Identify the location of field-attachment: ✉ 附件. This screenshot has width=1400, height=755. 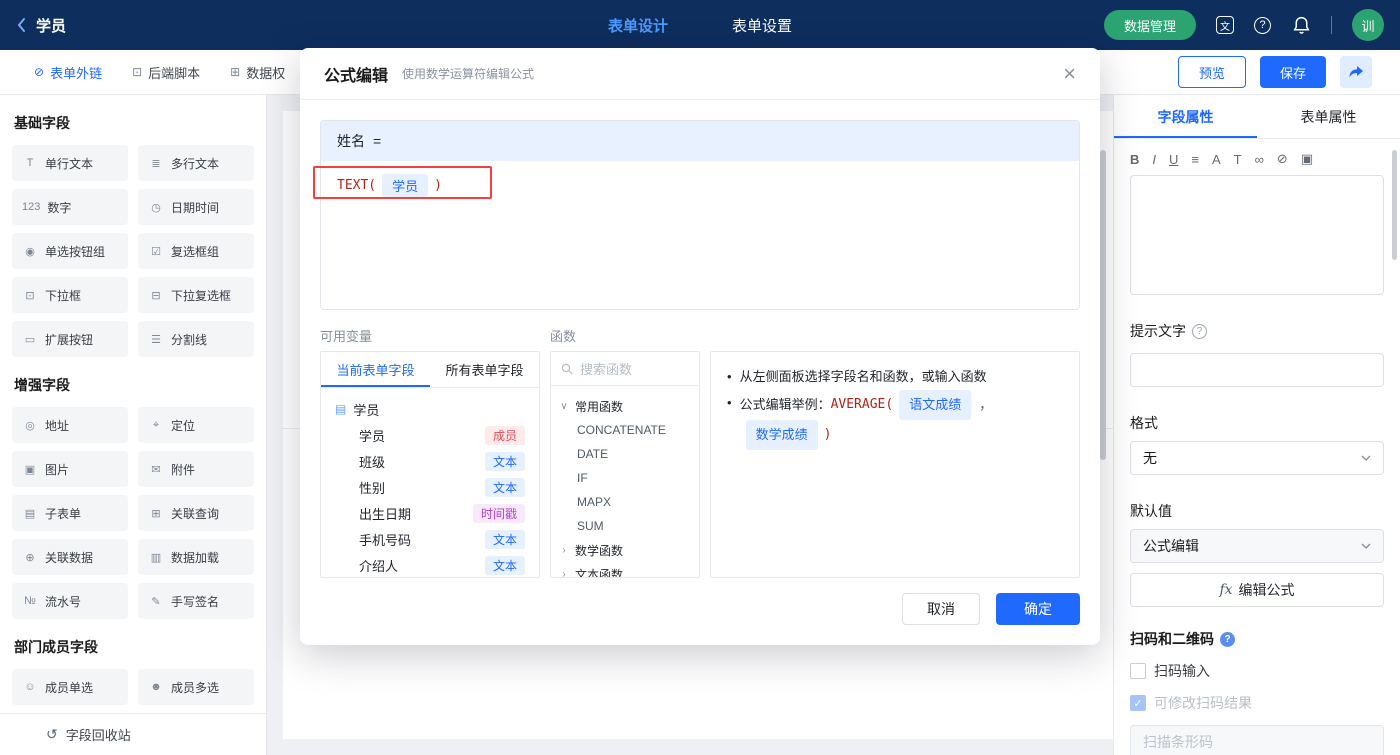
(196, 469).